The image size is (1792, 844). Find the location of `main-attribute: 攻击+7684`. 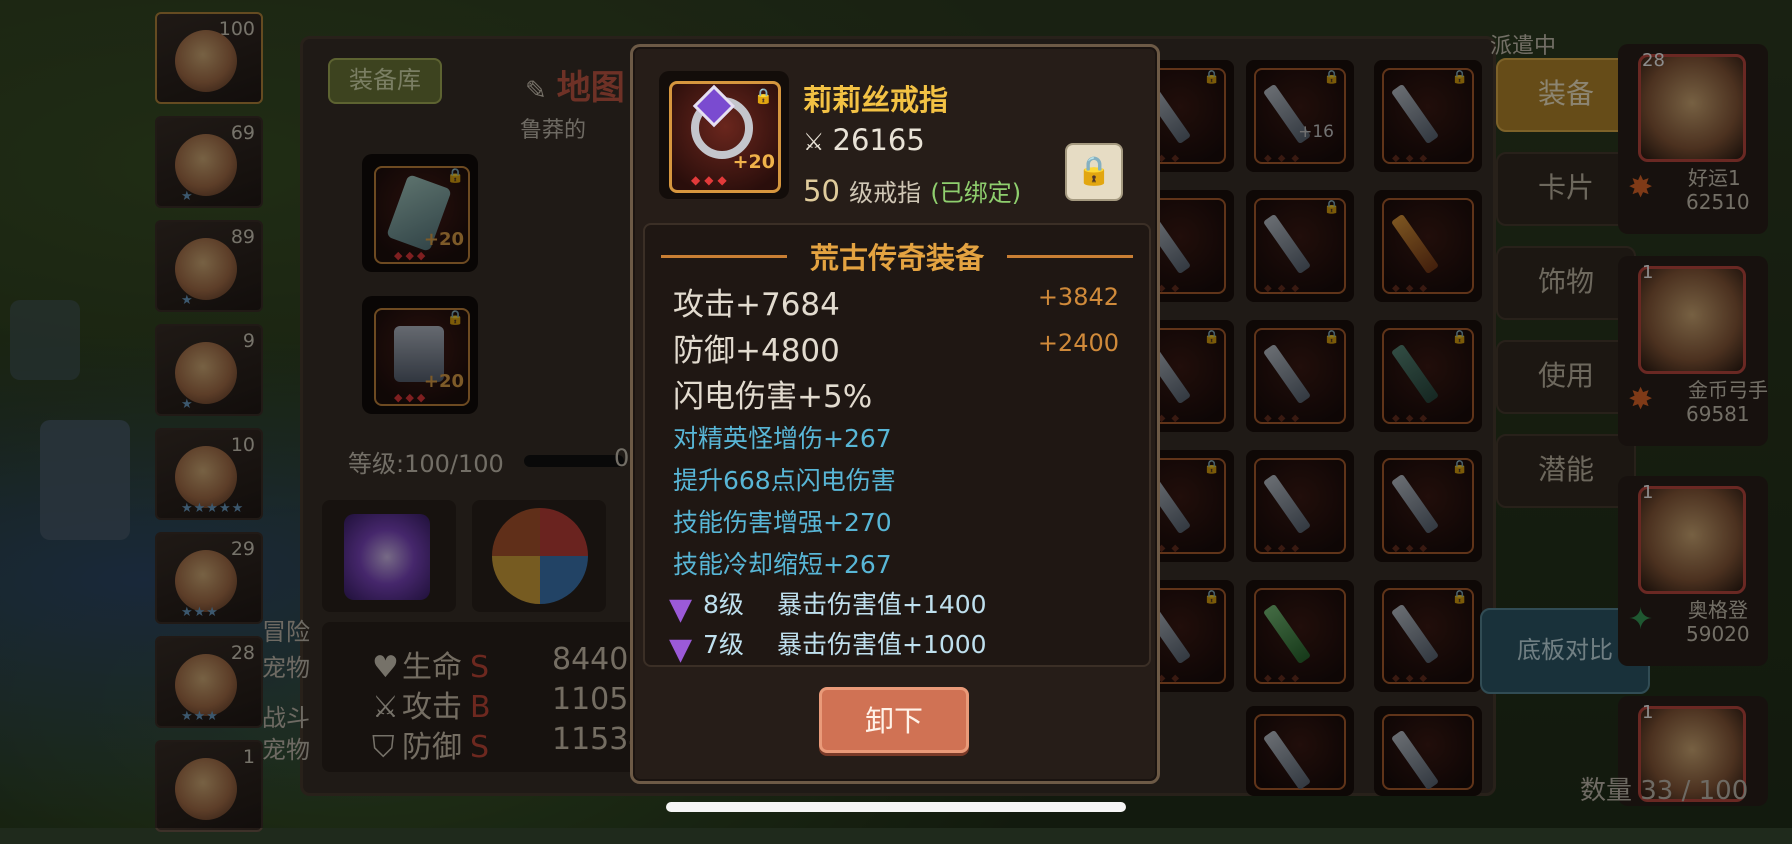

main-attribute: 攻击+7684 is located at coordinates (756, 305).